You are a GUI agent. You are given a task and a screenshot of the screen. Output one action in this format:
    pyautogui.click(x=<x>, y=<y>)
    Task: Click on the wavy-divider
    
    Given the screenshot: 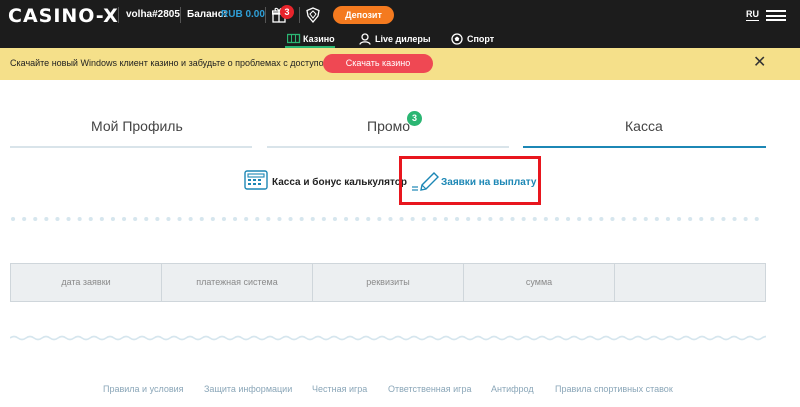 What is the action you would take?
    pyautogui.click(x=388, y=338)
    